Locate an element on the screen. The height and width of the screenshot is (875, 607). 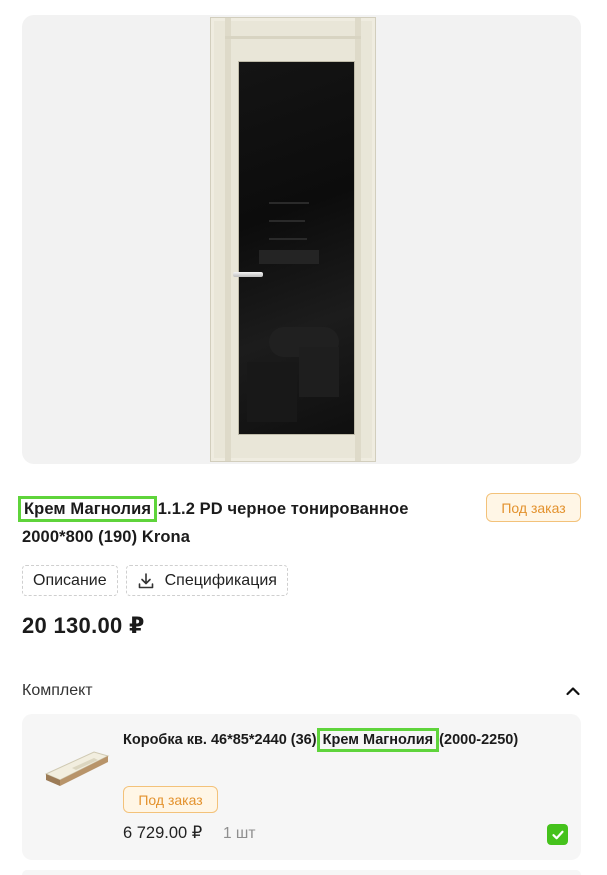
tab-description-label: Описание is located at coordinates (70, 580).